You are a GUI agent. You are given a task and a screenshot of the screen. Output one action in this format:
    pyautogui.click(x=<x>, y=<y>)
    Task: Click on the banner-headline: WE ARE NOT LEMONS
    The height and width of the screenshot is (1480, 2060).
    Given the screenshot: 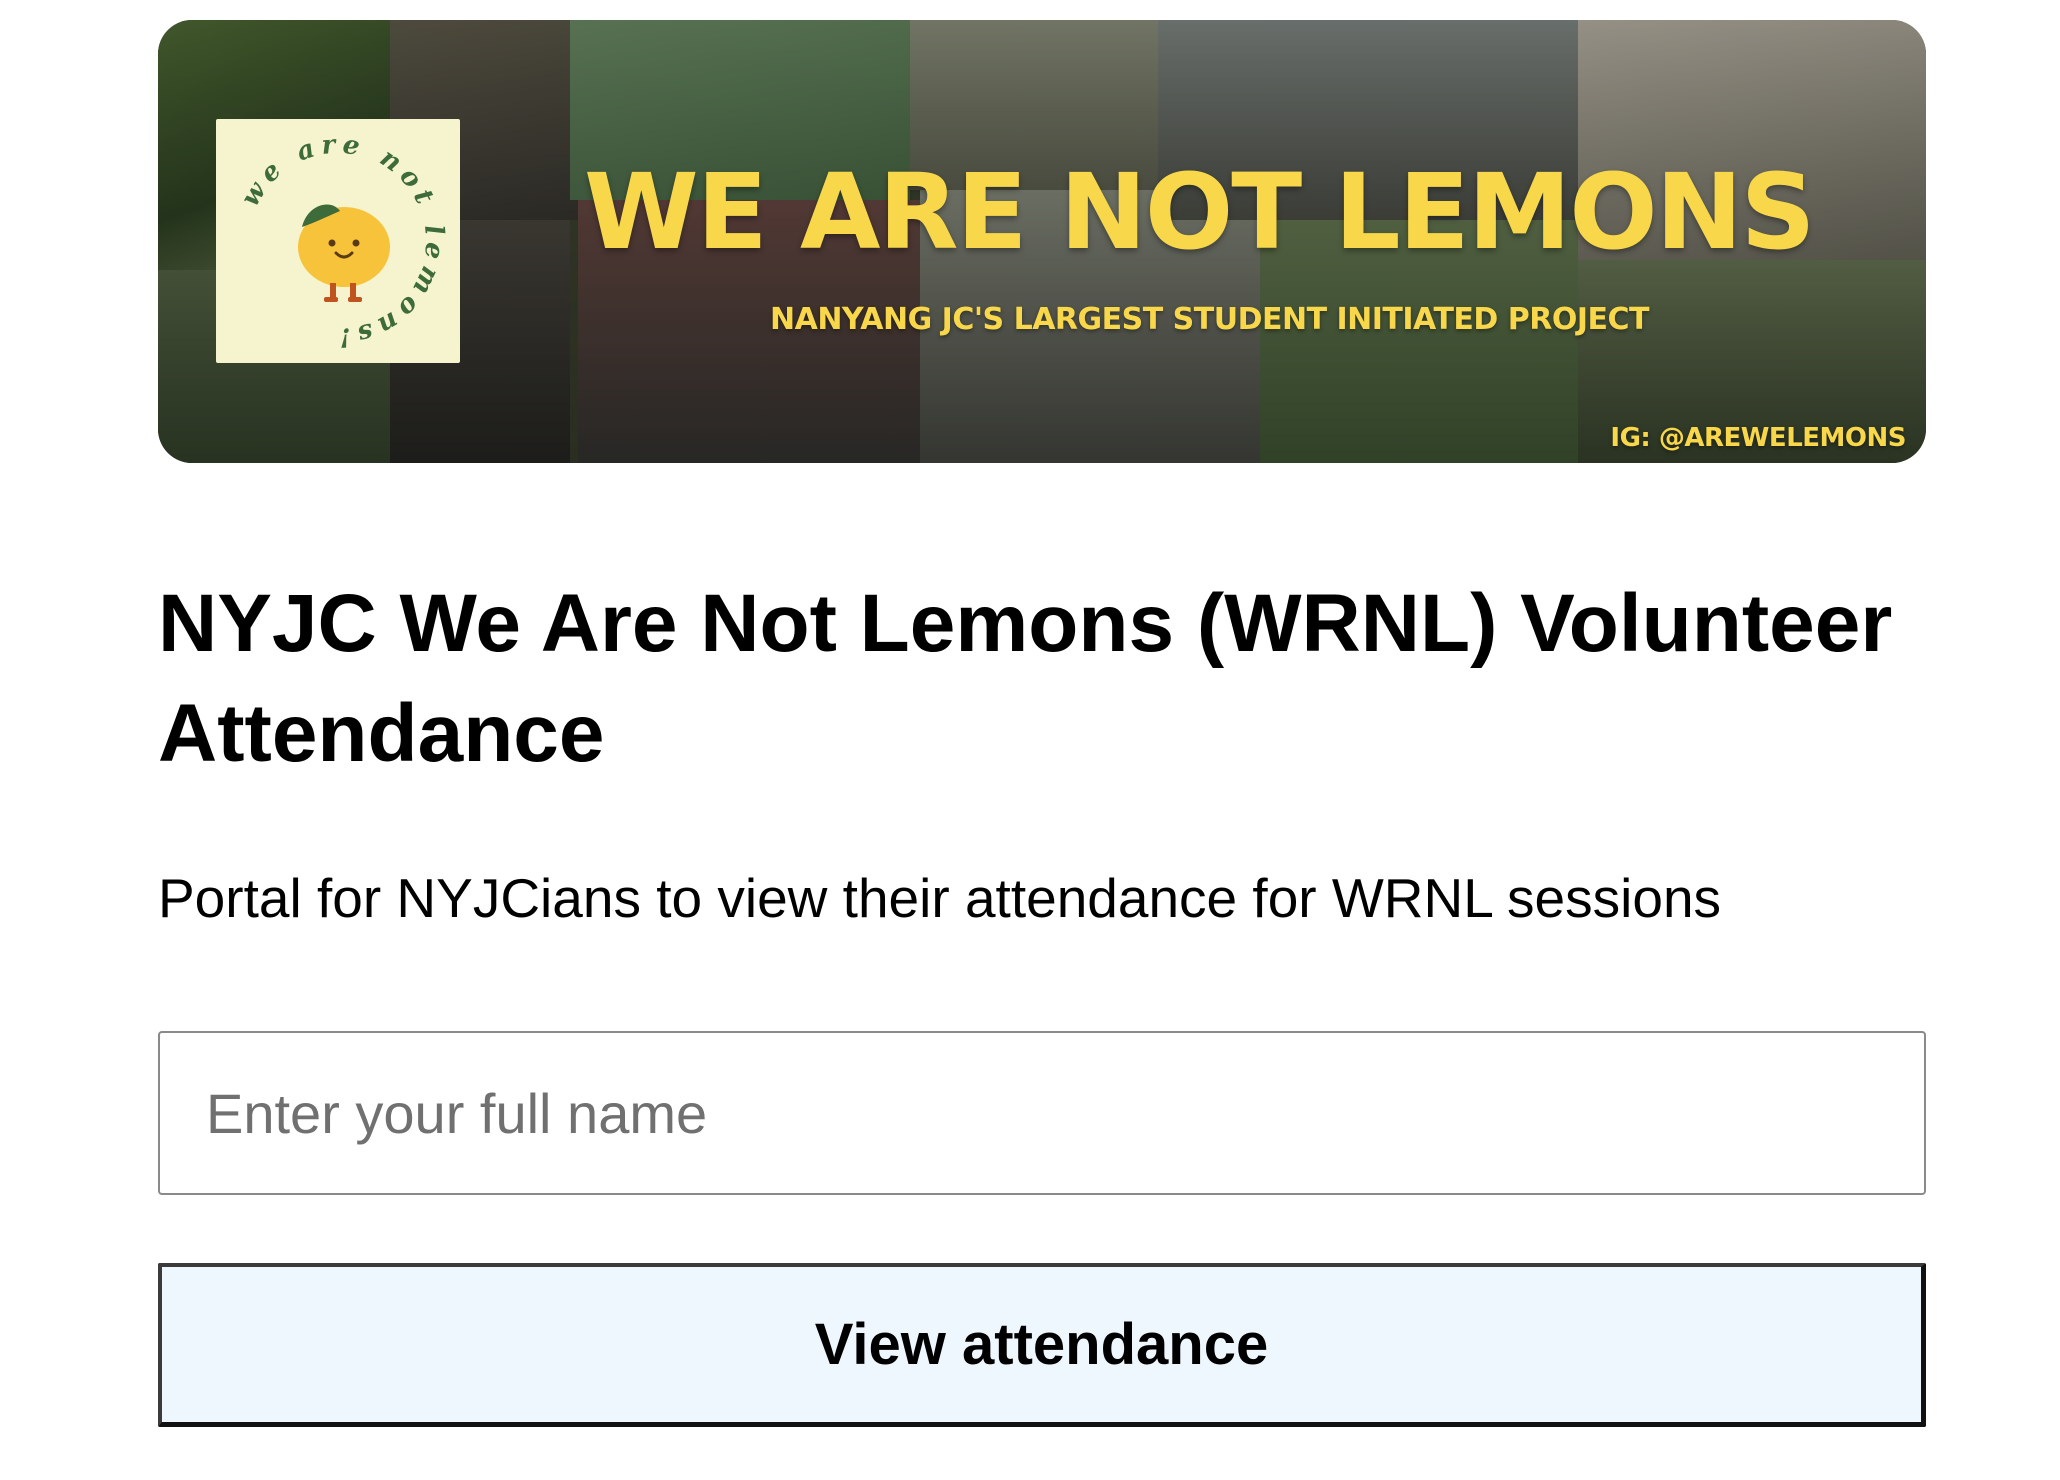 What is the action you would take?
    pyautogui.click(x=1200, y=212)
    